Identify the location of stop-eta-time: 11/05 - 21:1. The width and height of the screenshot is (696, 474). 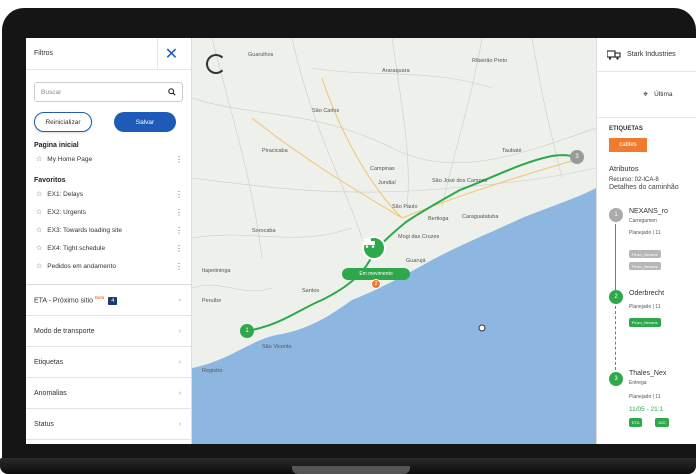
(646, 409).